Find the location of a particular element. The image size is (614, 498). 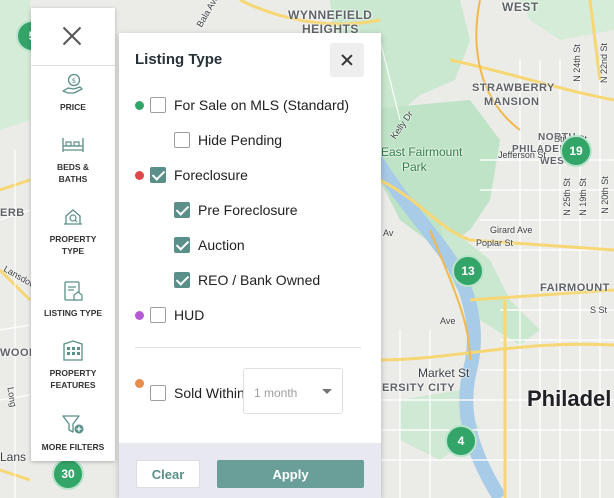

foreclosure-color-dot is located at coordinates (139, 175).